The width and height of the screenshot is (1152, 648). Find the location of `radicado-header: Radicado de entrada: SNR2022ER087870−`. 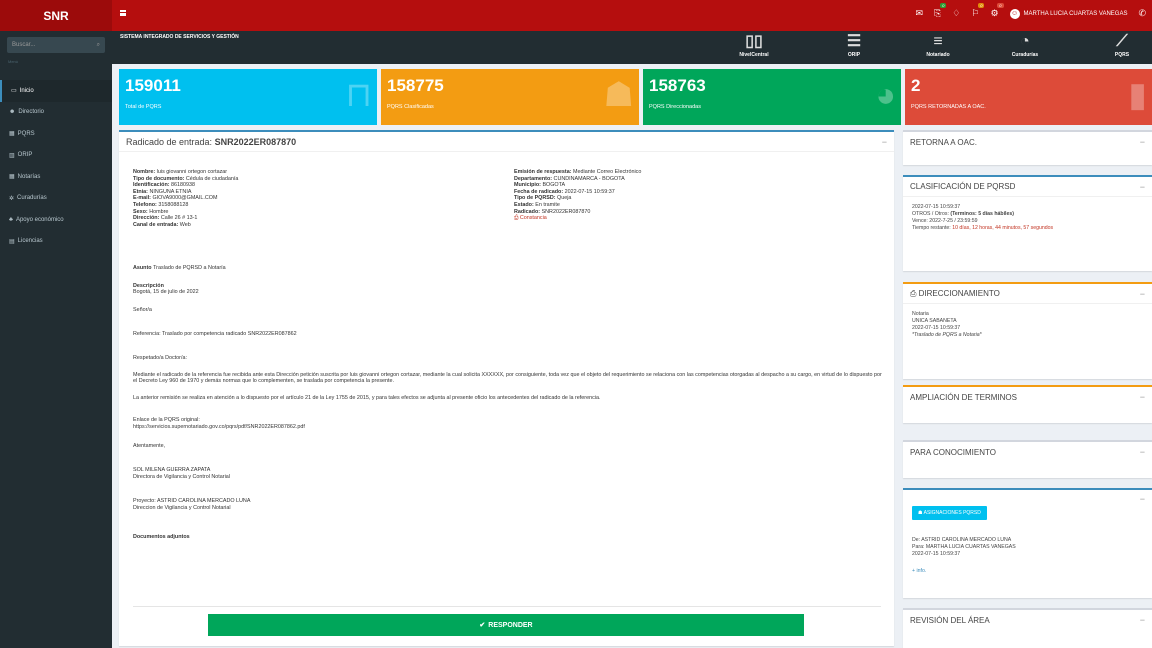

radicado-header: Radicado de entrada: SNR2022ER087870− is located at coordinates (506, 142).